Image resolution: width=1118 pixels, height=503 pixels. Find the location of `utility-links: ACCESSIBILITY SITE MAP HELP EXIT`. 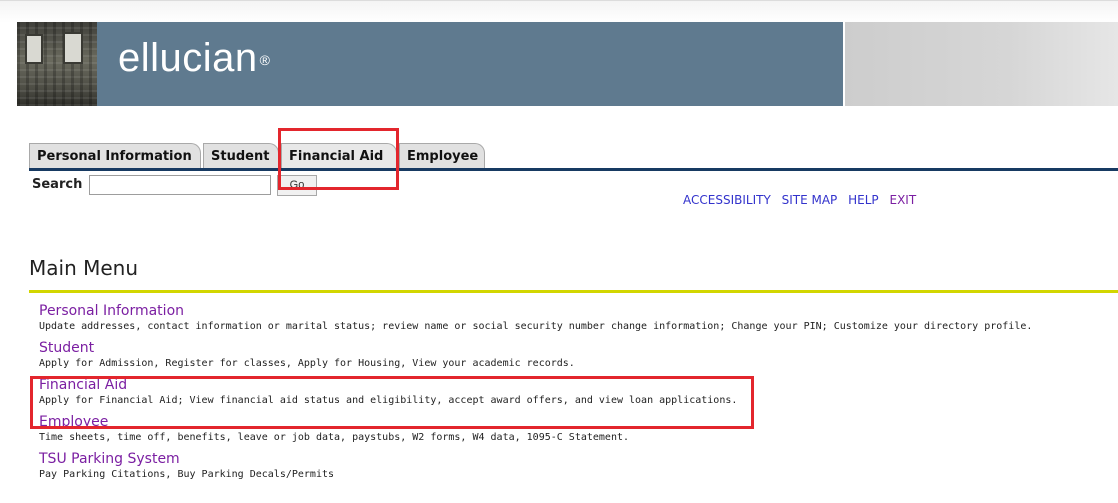

utility-links: ACCESSIBILITY SITE MAP HELP EXIT is located at coordinates (803, 200).